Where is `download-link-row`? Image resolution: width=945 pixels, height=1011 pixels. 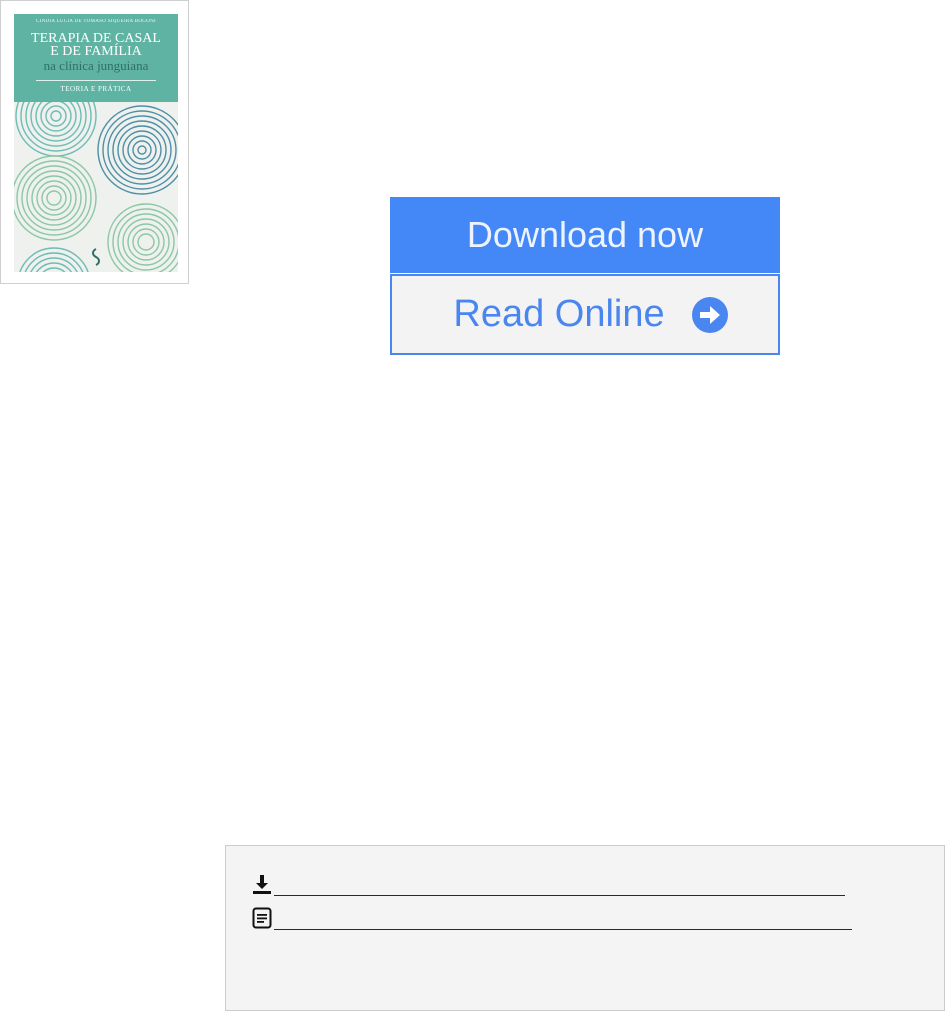
download-link-row is located at coordinates (547, 884).